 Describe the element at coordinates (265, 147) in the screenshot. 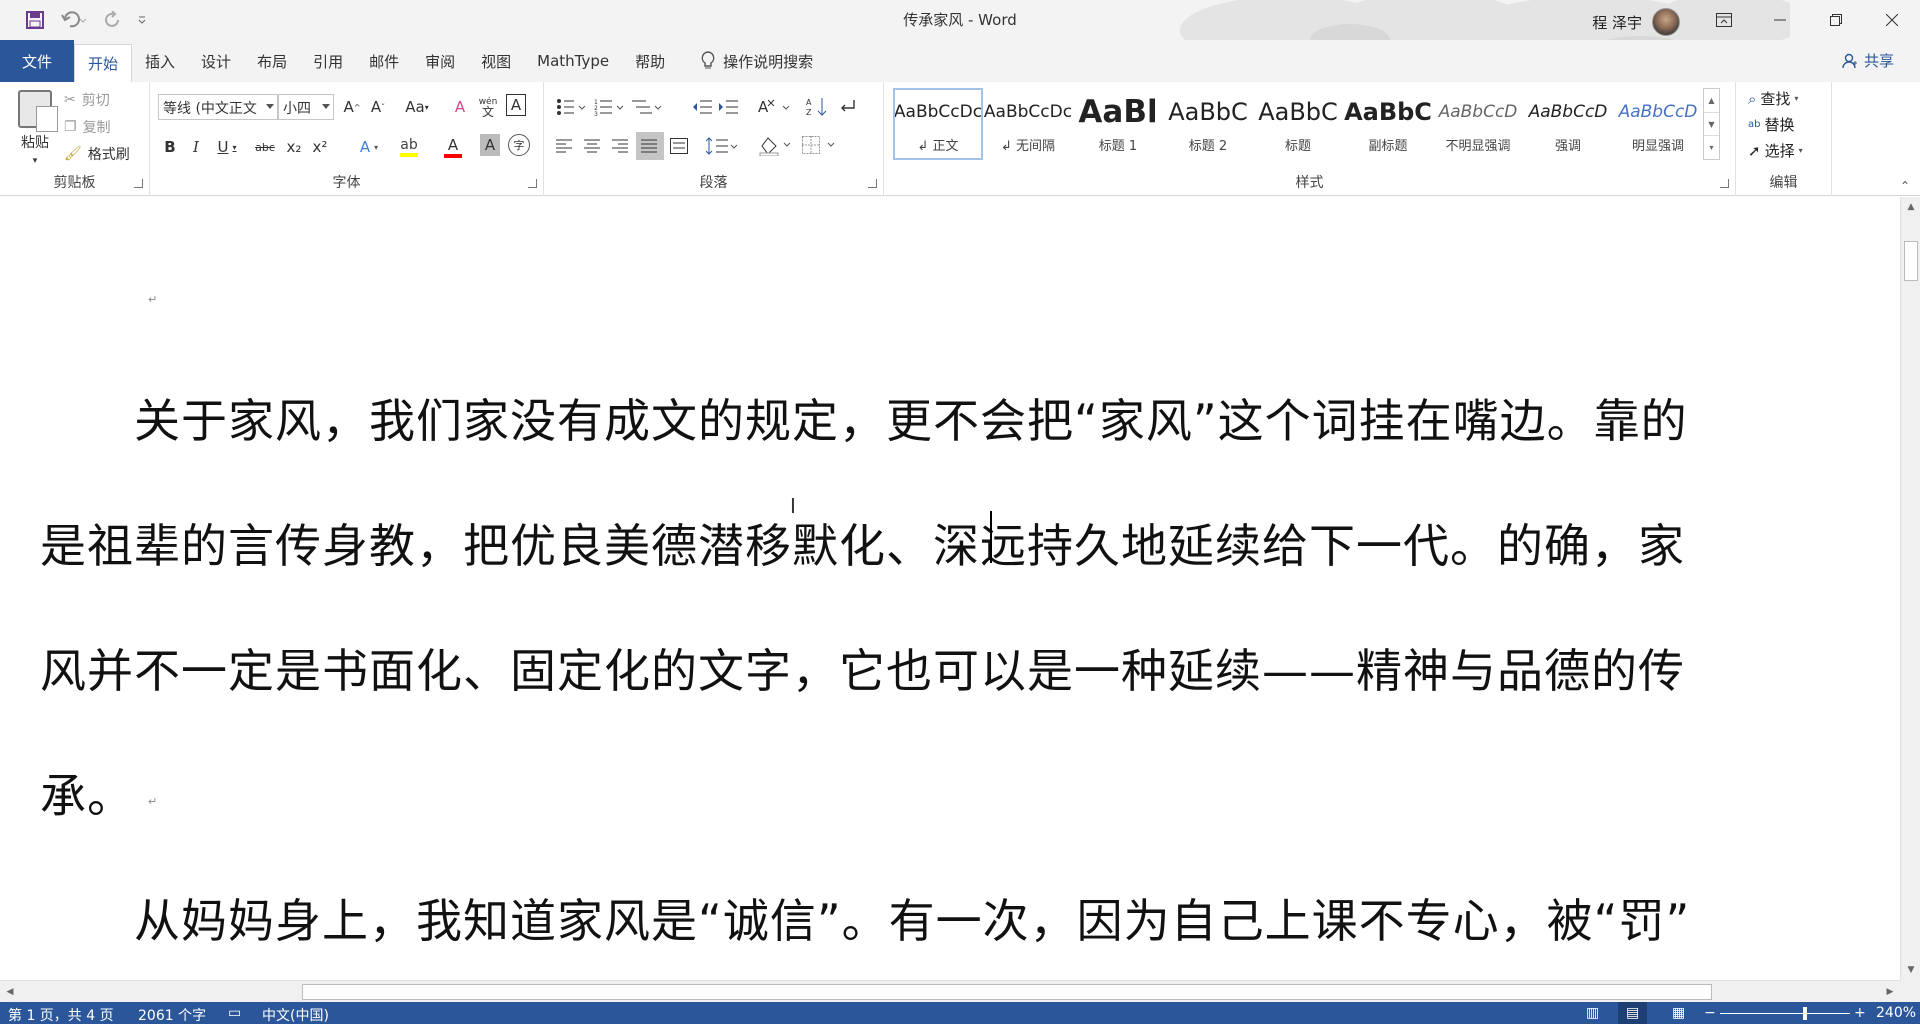

I see `strikethrough-button: abc` at that location.